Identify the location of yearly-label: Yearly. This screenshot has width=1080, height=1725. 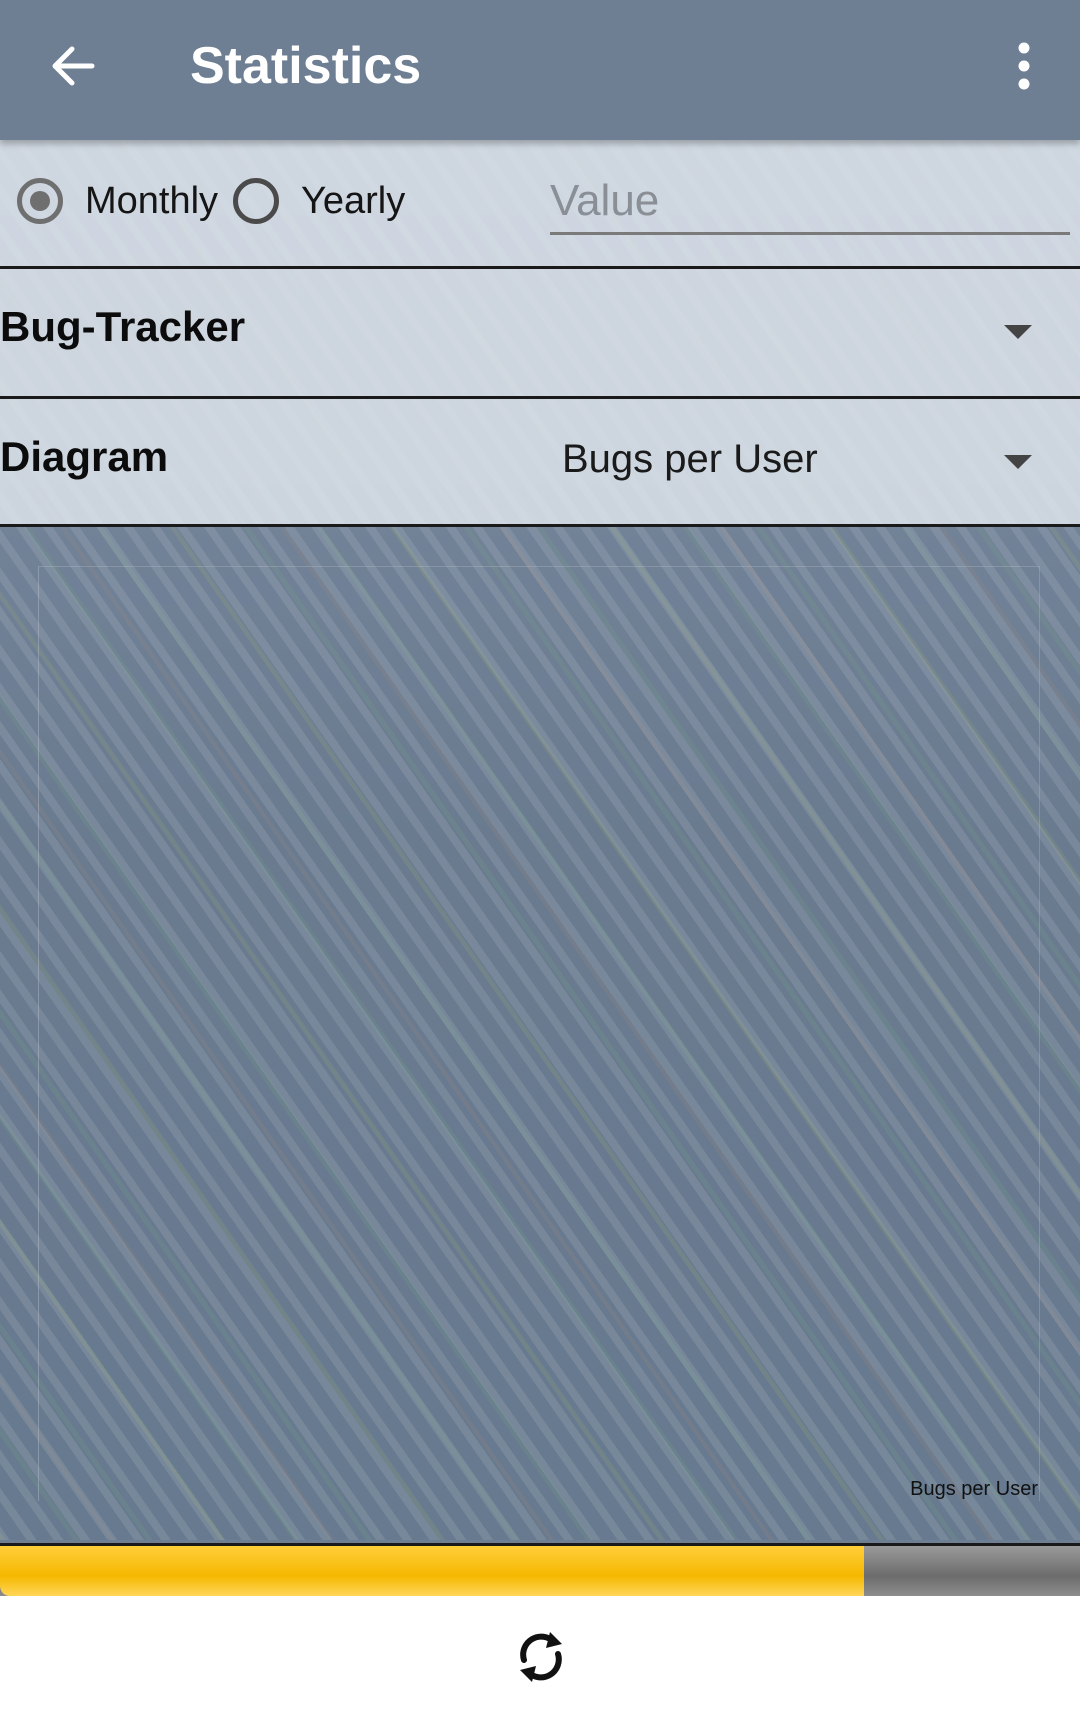
(353, 201).